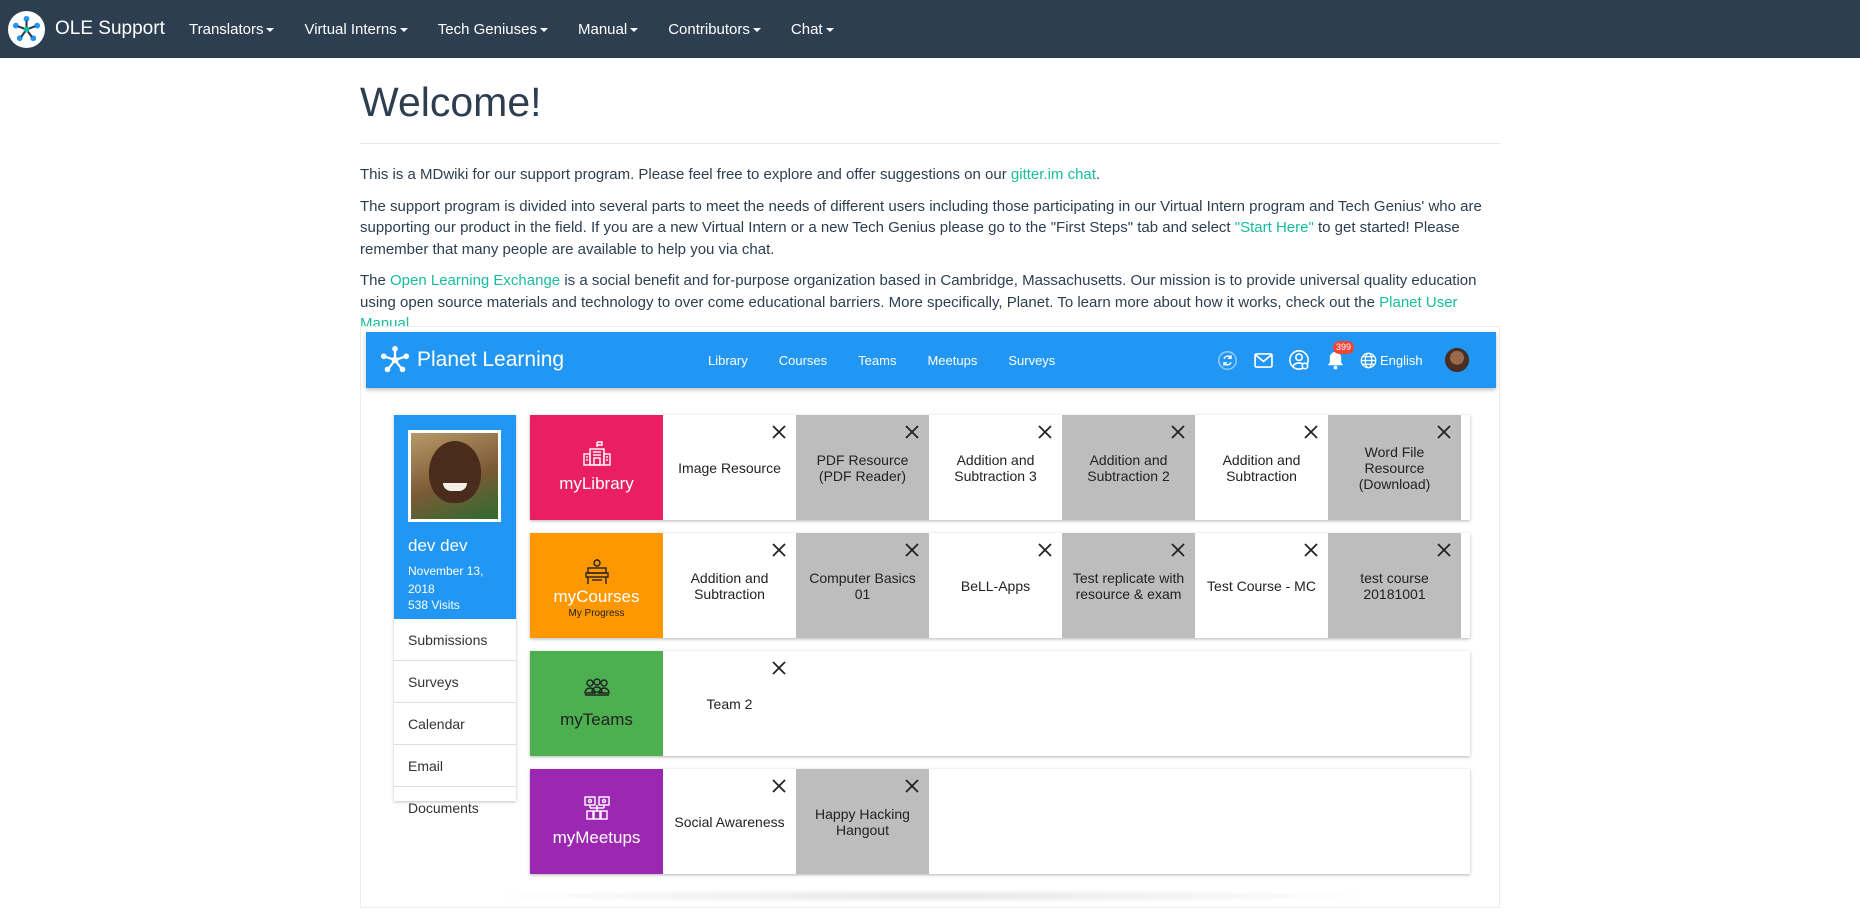 The height and width of the screenshot is (922, 1860). What do you see at coordinates (1128, 585) in the screenshot?
I see `course-tile: Test replicate with resource & exam` at bounding box center [1128, 585].